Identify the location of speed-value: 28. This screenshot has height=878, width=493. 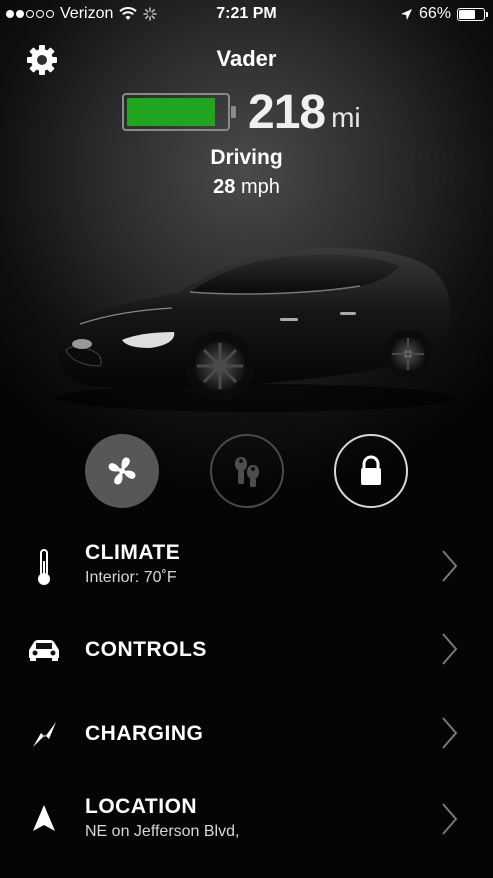
(224, 187).